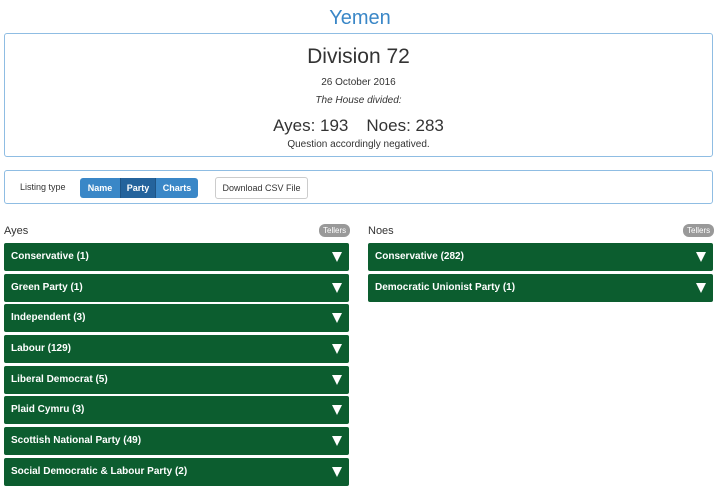 The height and width of the screenshot is (489, 720). What do you see at coordinates (99, 471) in the screenshot?
I see `party-label: Social Democratic & Labour Party (2)` at bounding box center [99, 471].